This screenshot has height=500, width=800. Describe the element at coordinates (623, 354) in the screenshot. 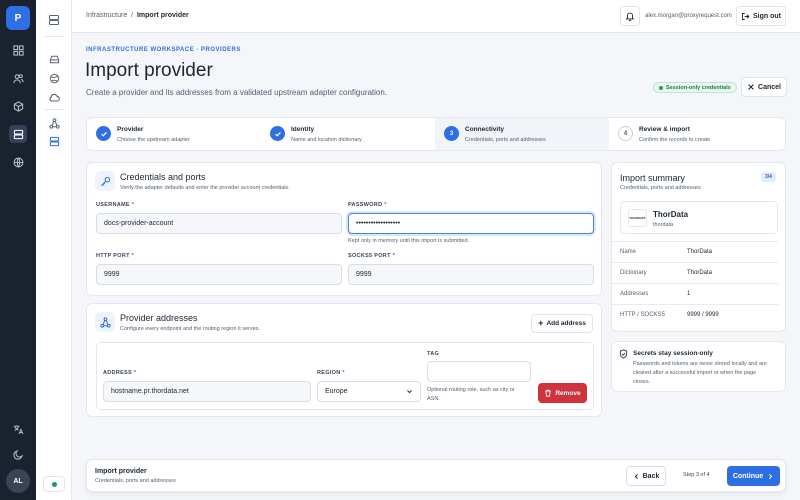

I see `shield-icon` at that location.